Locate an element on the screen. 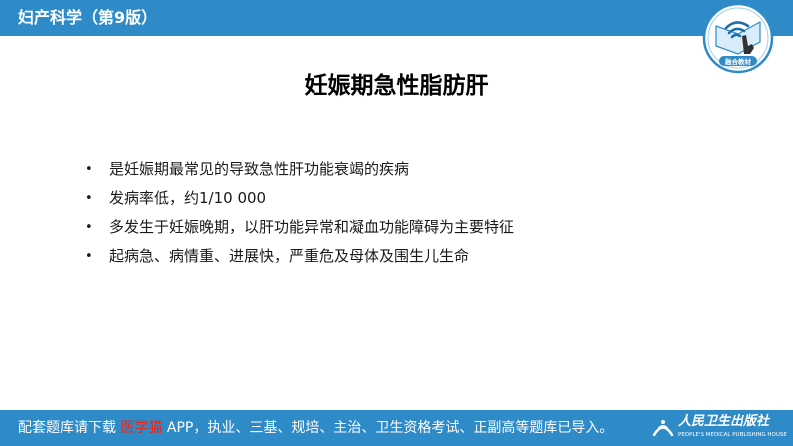 The image size is (793, 446). publisher-emblem-icon is located at coordinates (663, 428).